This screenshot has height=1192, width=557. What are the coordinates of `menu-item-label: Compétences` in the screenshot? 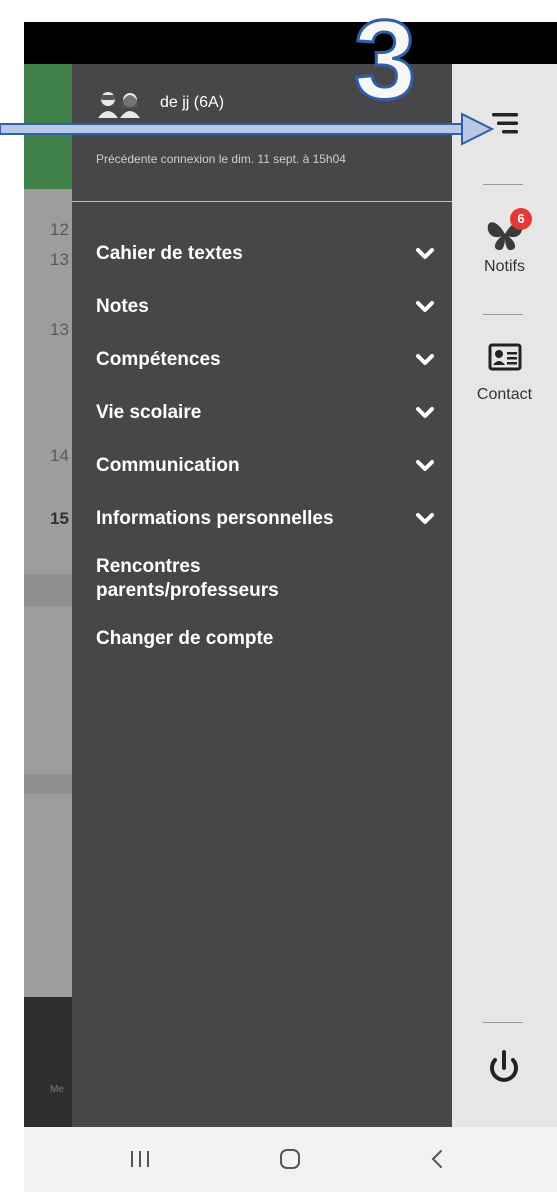 It's located at (158, 359).